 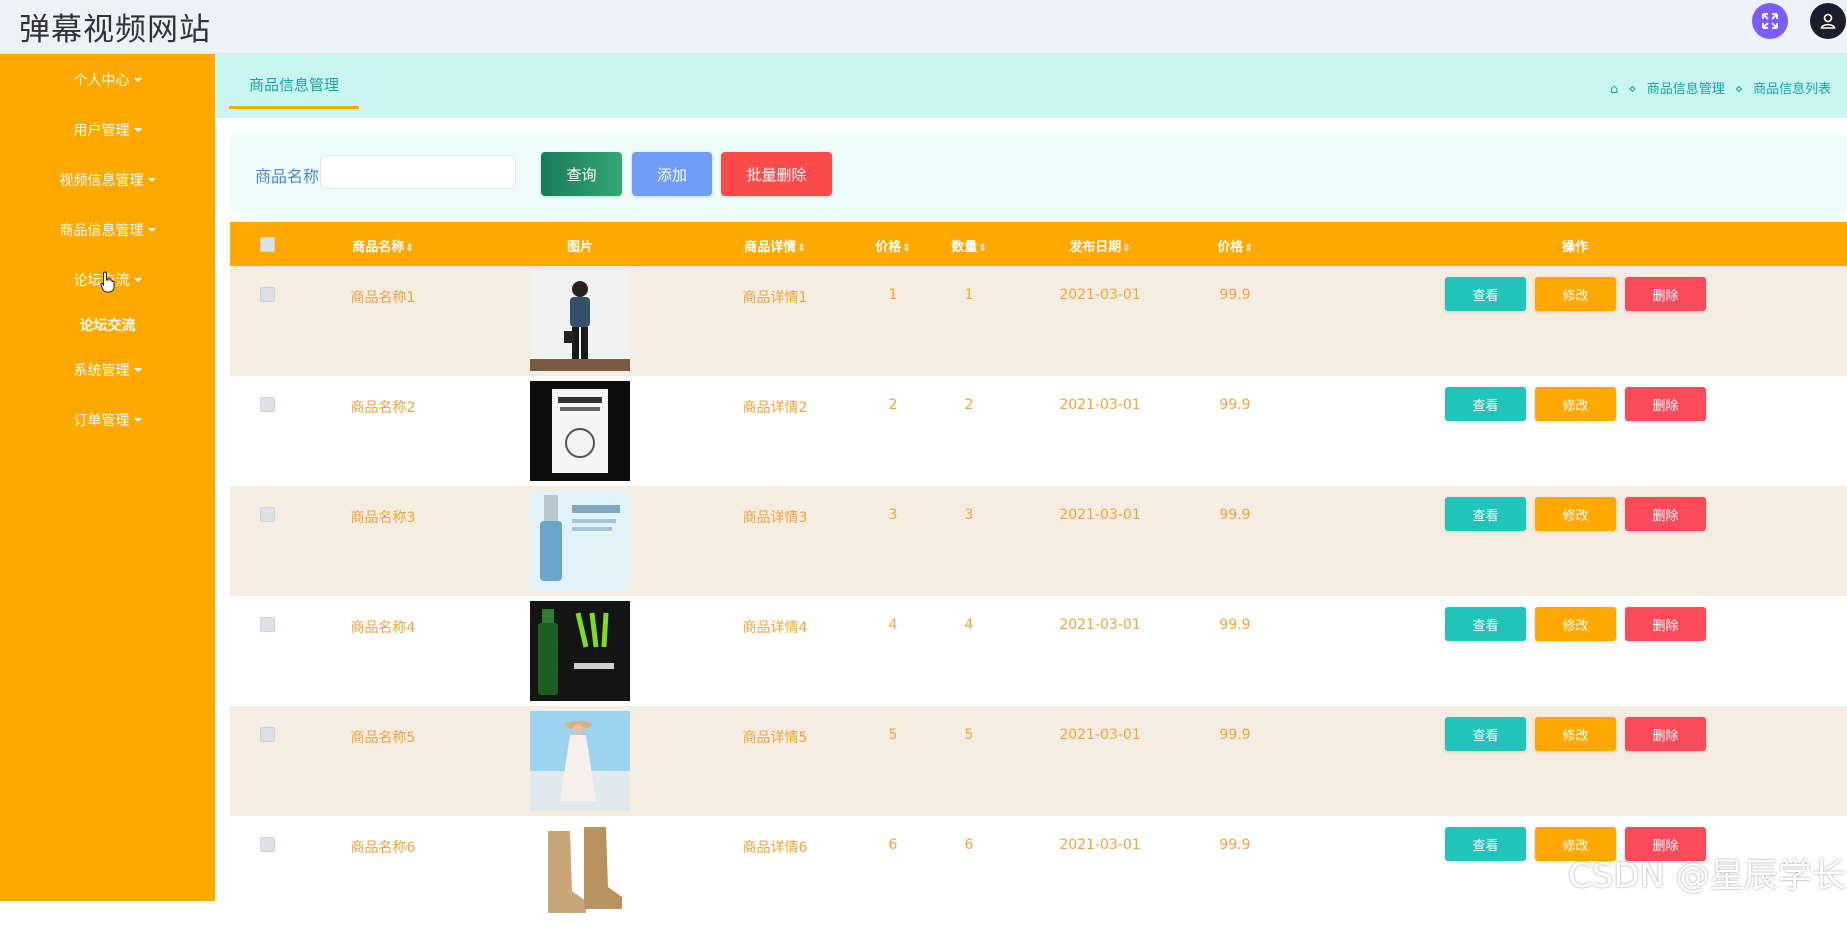 I want to click on user-icon, so click(x=1828, y=21).